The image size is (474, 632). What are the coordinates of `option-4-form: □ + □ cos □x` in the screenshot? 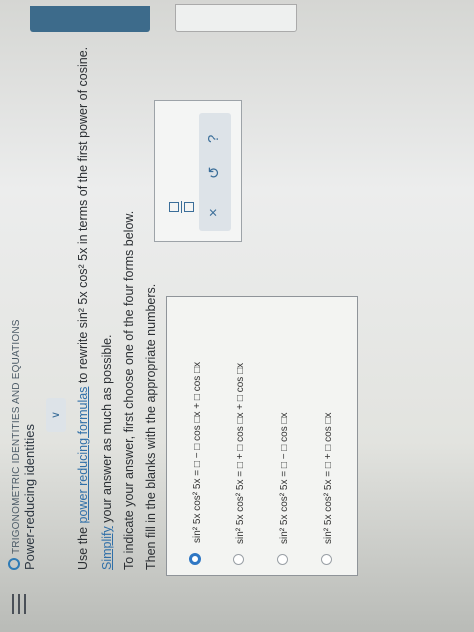 It's located at (328, 440).